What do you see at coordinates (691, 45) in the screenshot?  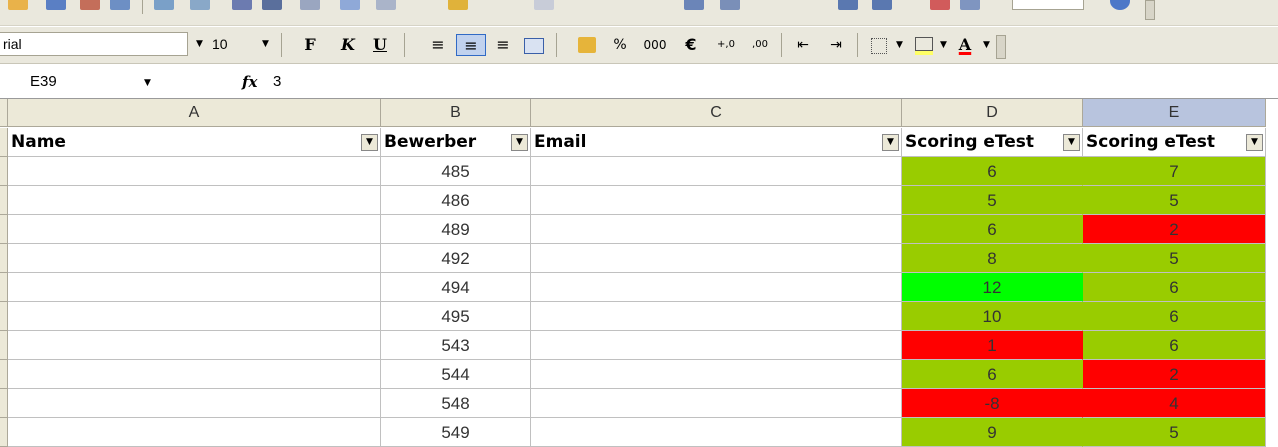 I see `euro-button: €` at bounding box center [691, 45].